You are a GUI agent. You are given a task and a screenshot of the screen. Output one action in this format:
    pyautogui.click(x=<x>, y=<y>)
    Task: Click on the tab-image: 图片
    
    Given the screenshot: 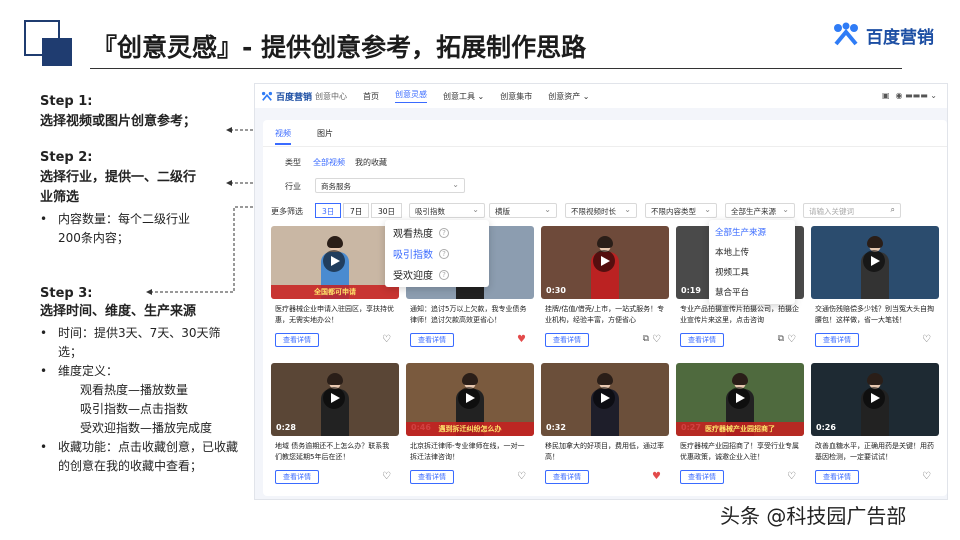 What is the action you would take?
    pyautogui.click(x=325, y=136)
    